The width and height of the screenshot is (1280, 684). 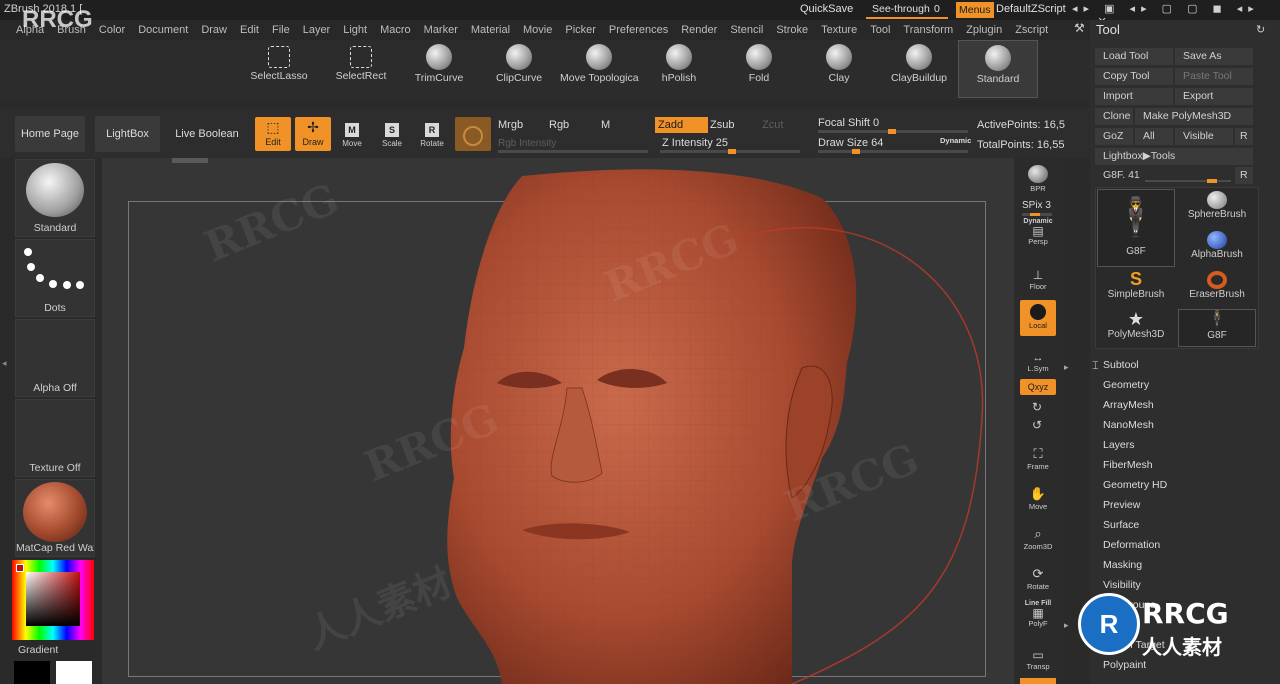 What do you see at coordinates (395, 30) in the screenshot?
I see `menu-macro: Macro` at bounding box center [395, 30].